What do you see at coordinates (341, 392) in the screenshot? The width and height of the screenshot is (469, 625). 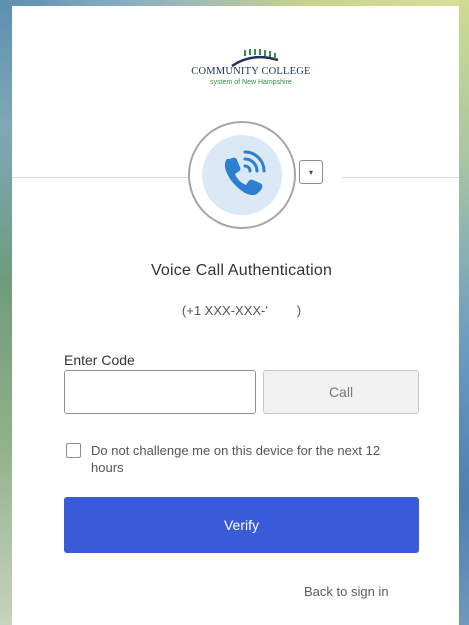 I see `call-button: Call` at bounding box center [341, 392].